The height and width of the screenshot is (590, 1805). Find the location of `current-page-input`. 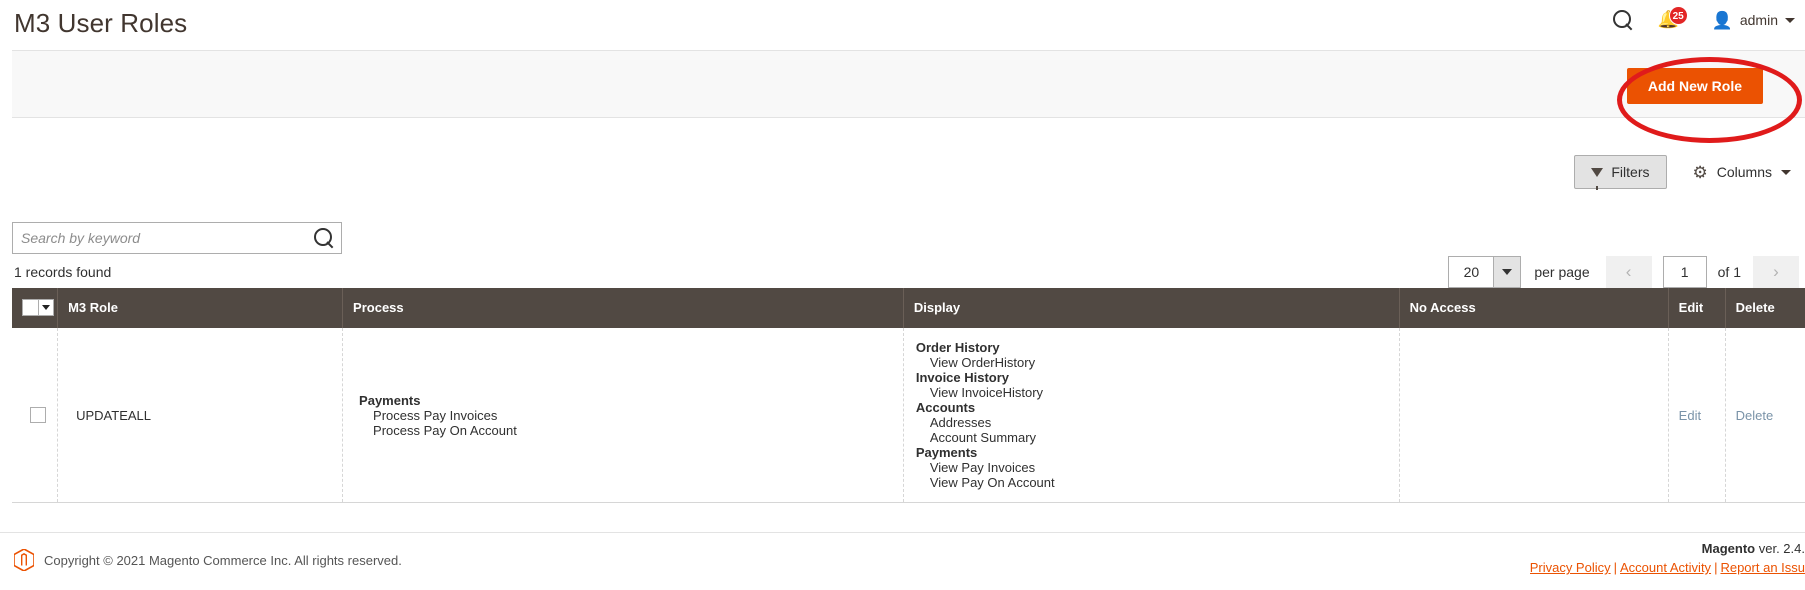

current-page-input is located at coordinates (1684, 272).